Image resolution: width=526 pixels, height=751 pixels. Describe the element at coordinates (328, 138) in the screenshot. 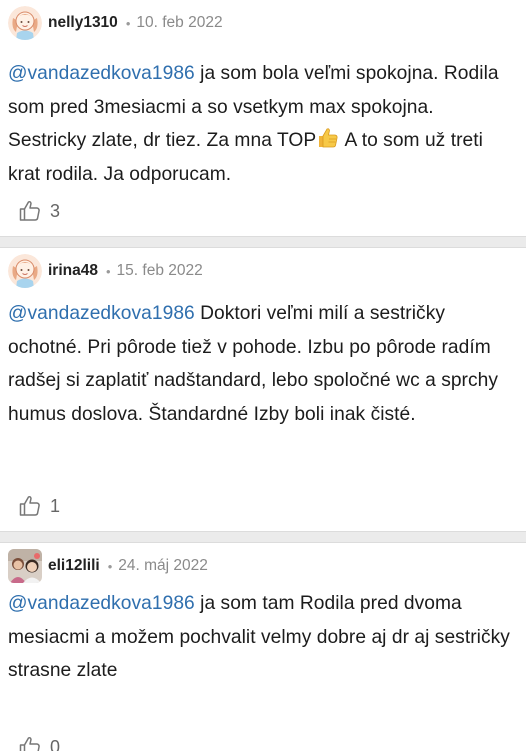

I see `thumbs-up-emoji-icon` at that location.